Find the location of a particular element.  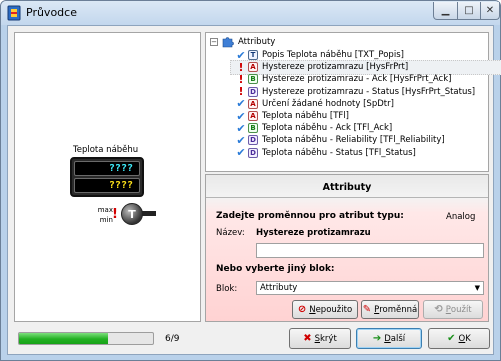

window-title: Průvodce is located at coordinates (51, 12).